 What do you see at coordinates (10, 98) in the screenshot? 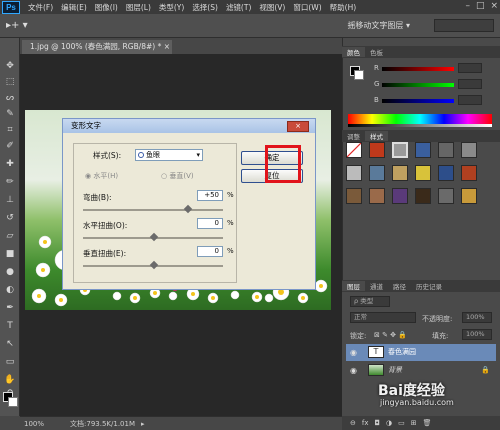
I see `lasso-tool-icon: ᔕ` at bounding box center [10, 98].